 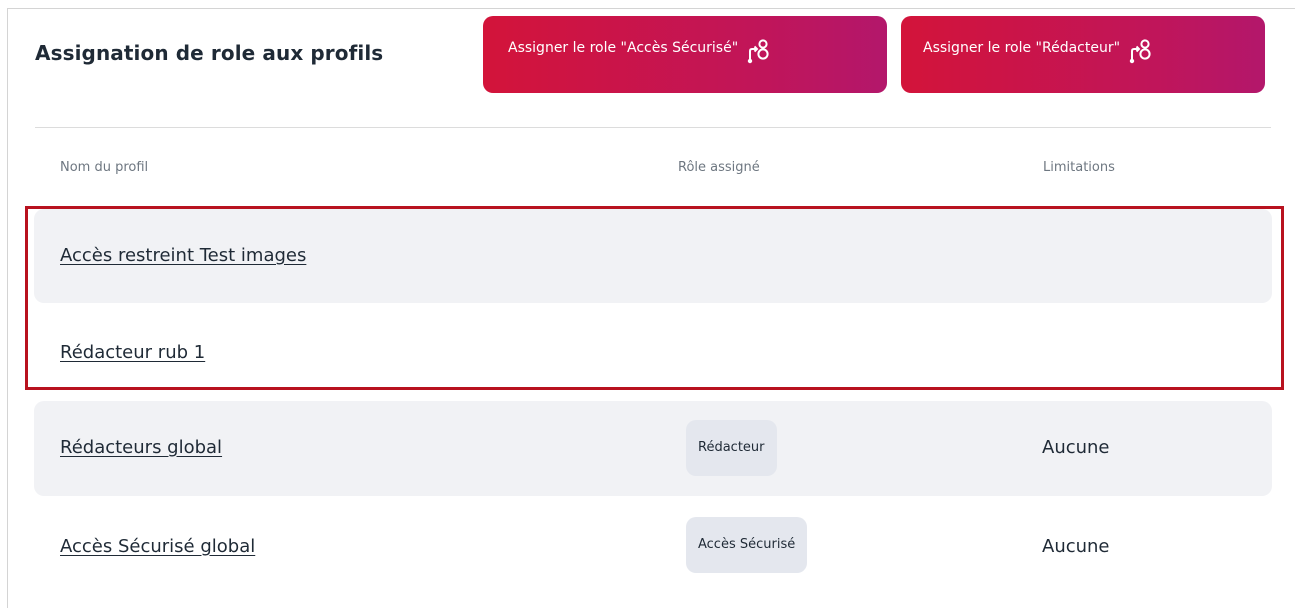 I want to click on table-row: Accès restreint Test images, so click(x=653, y=256).